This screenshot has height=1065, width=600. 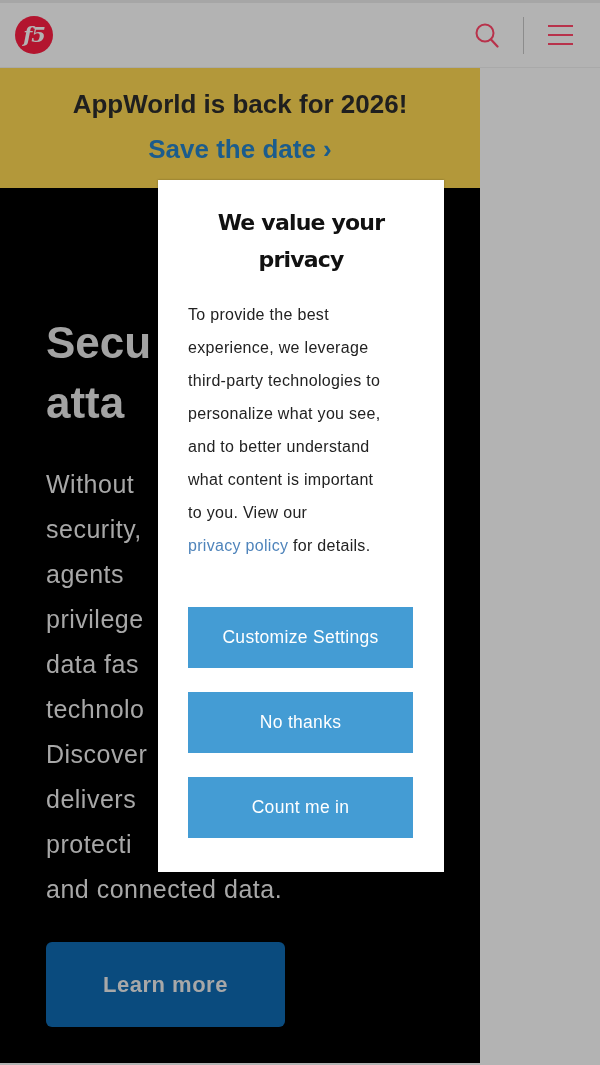 I want to click on hero-text-fragment: agents, so click(x=85, y=574).